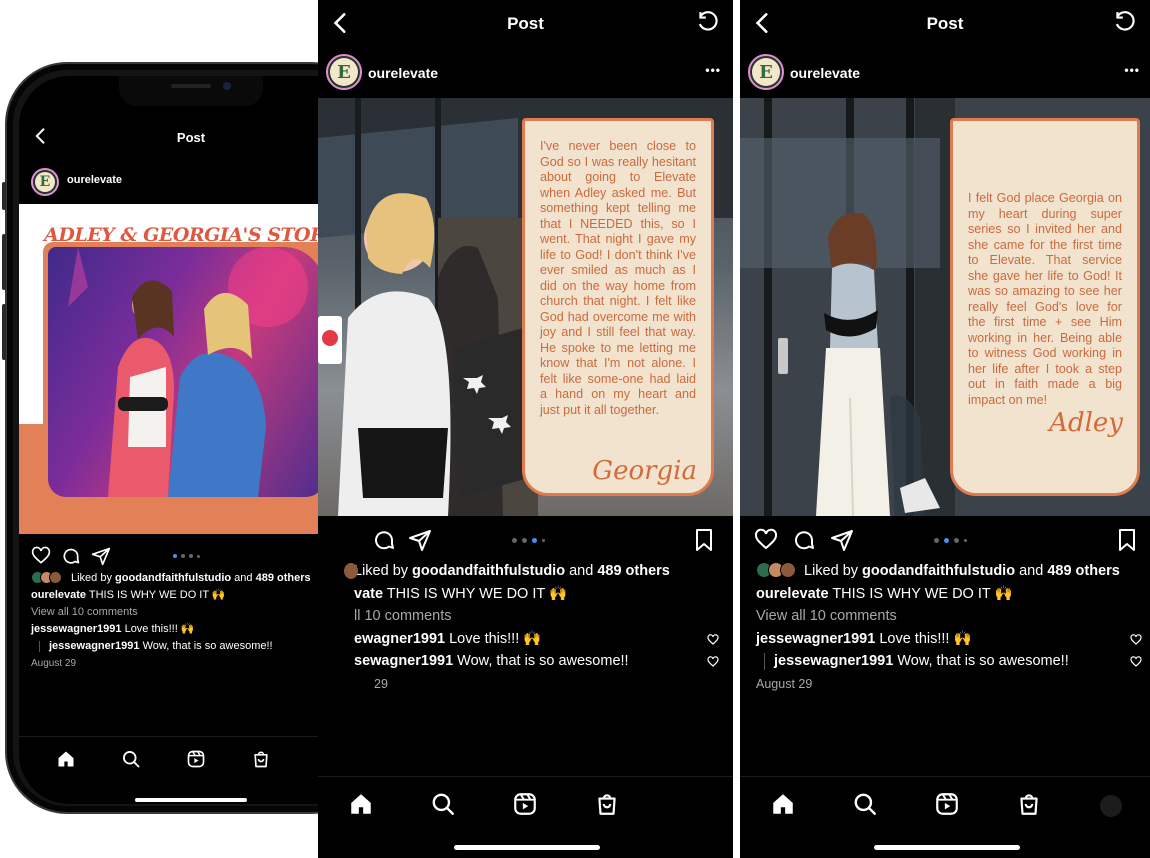 The width and height of the screenshot is (1150, 858). What do you see at coordinates (1086, 422) in the screenshot?
I see `testimony-signature: Adley` at bounding box center [1086, 422].